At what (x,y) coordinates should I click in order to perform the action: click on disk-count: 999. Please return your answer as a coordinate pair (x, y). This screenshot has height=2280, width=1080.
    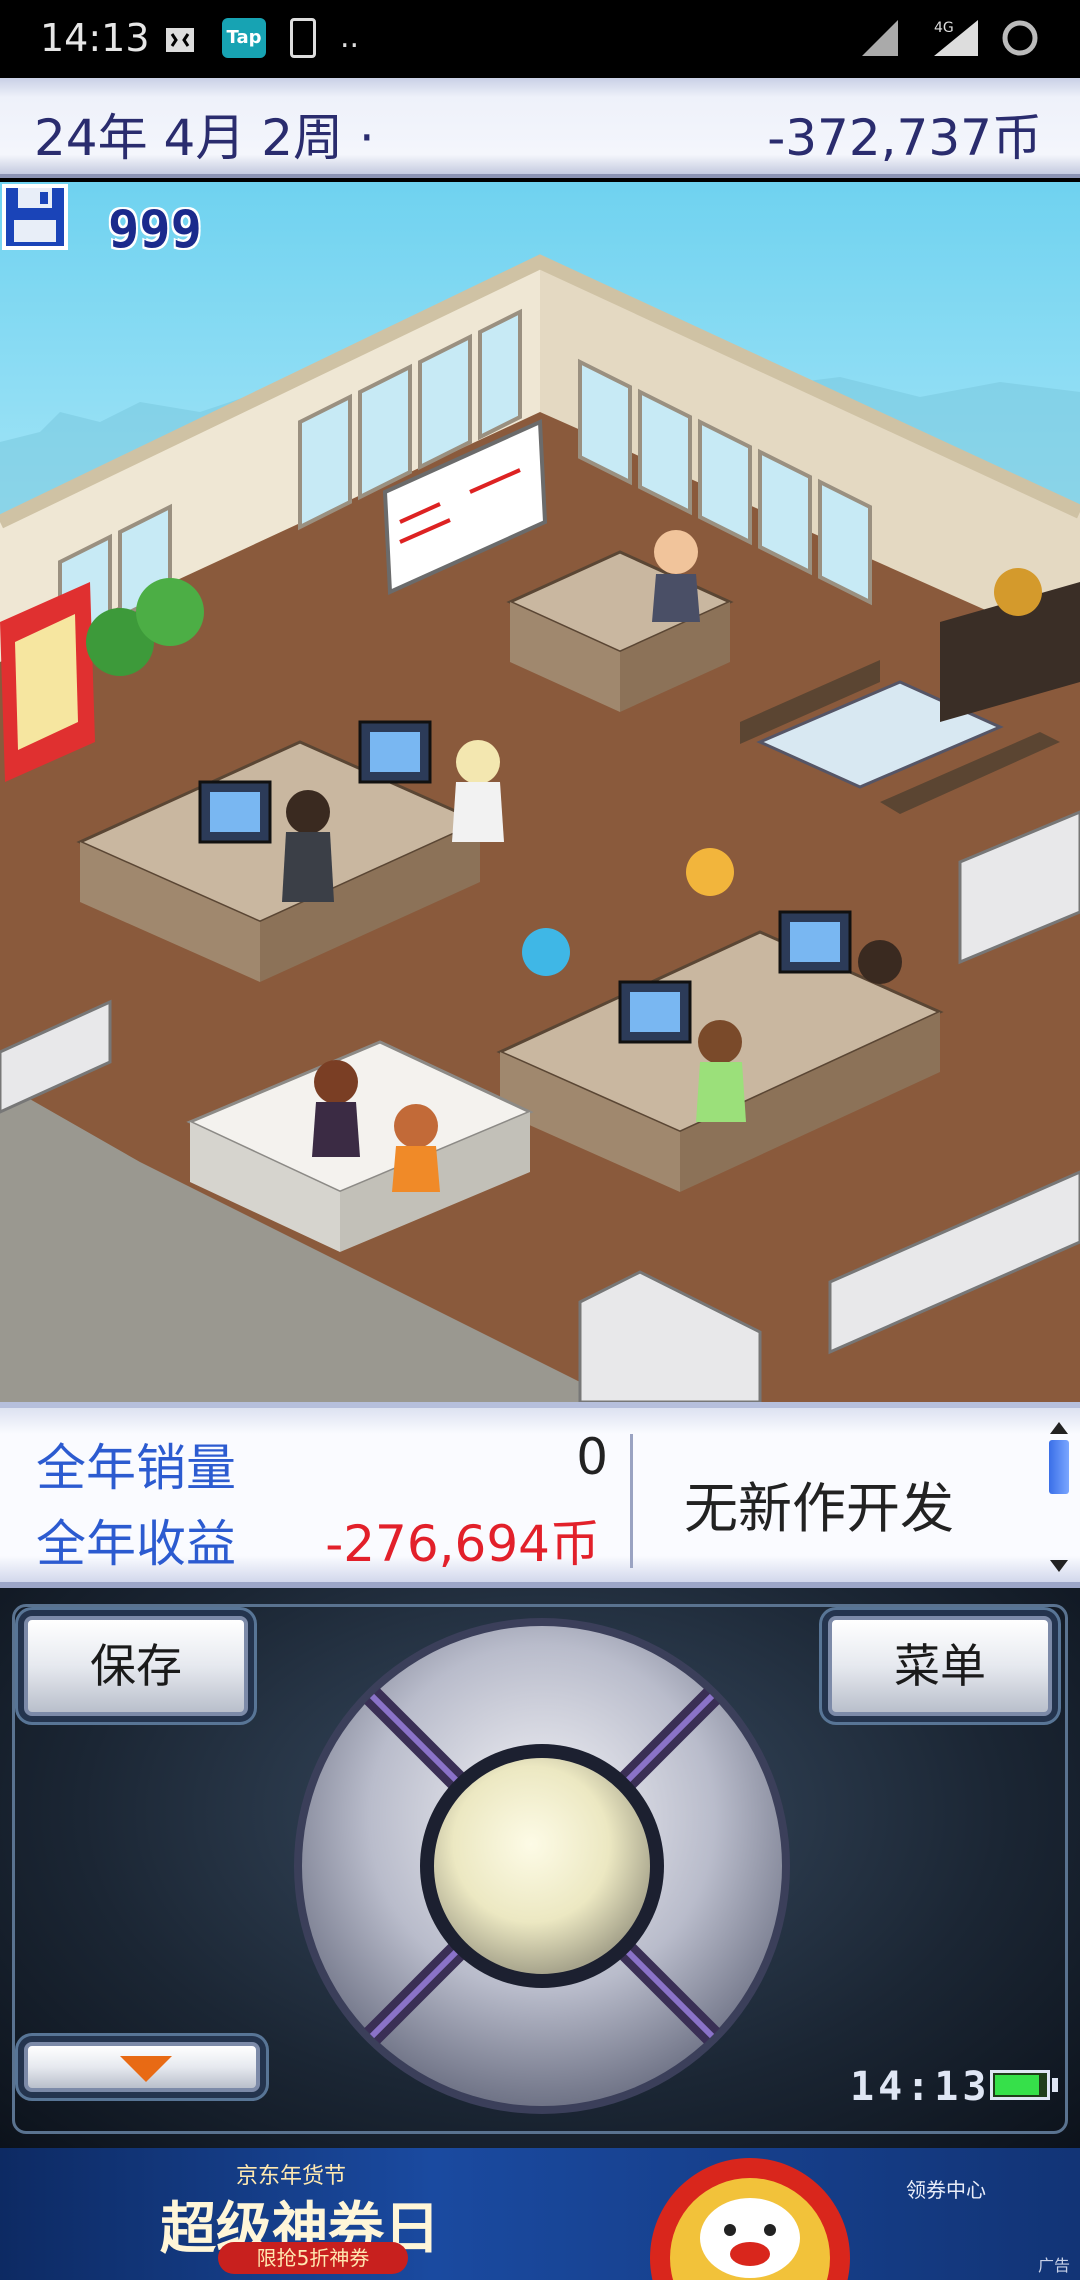
    Looking at the image, I should click on (155, 230).